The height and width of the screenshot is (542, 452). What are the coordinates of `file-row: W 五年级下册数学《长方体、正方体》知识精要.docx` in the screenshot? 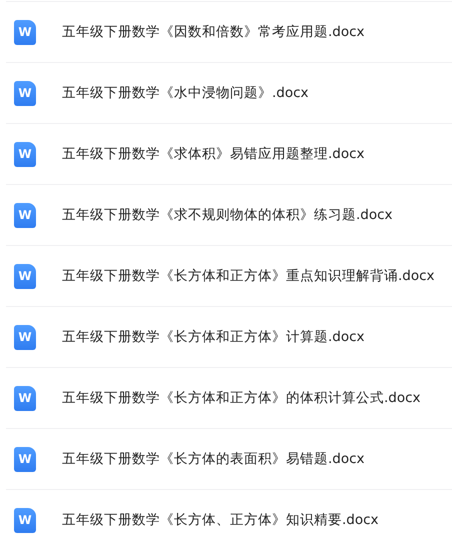 It's located at (229, 515).